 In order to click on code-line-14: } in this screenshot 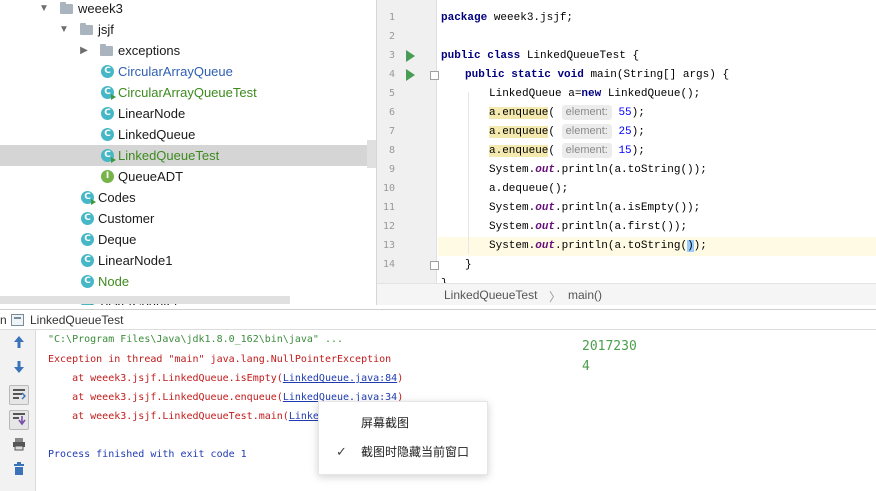, I will do `click(468, 265)`.